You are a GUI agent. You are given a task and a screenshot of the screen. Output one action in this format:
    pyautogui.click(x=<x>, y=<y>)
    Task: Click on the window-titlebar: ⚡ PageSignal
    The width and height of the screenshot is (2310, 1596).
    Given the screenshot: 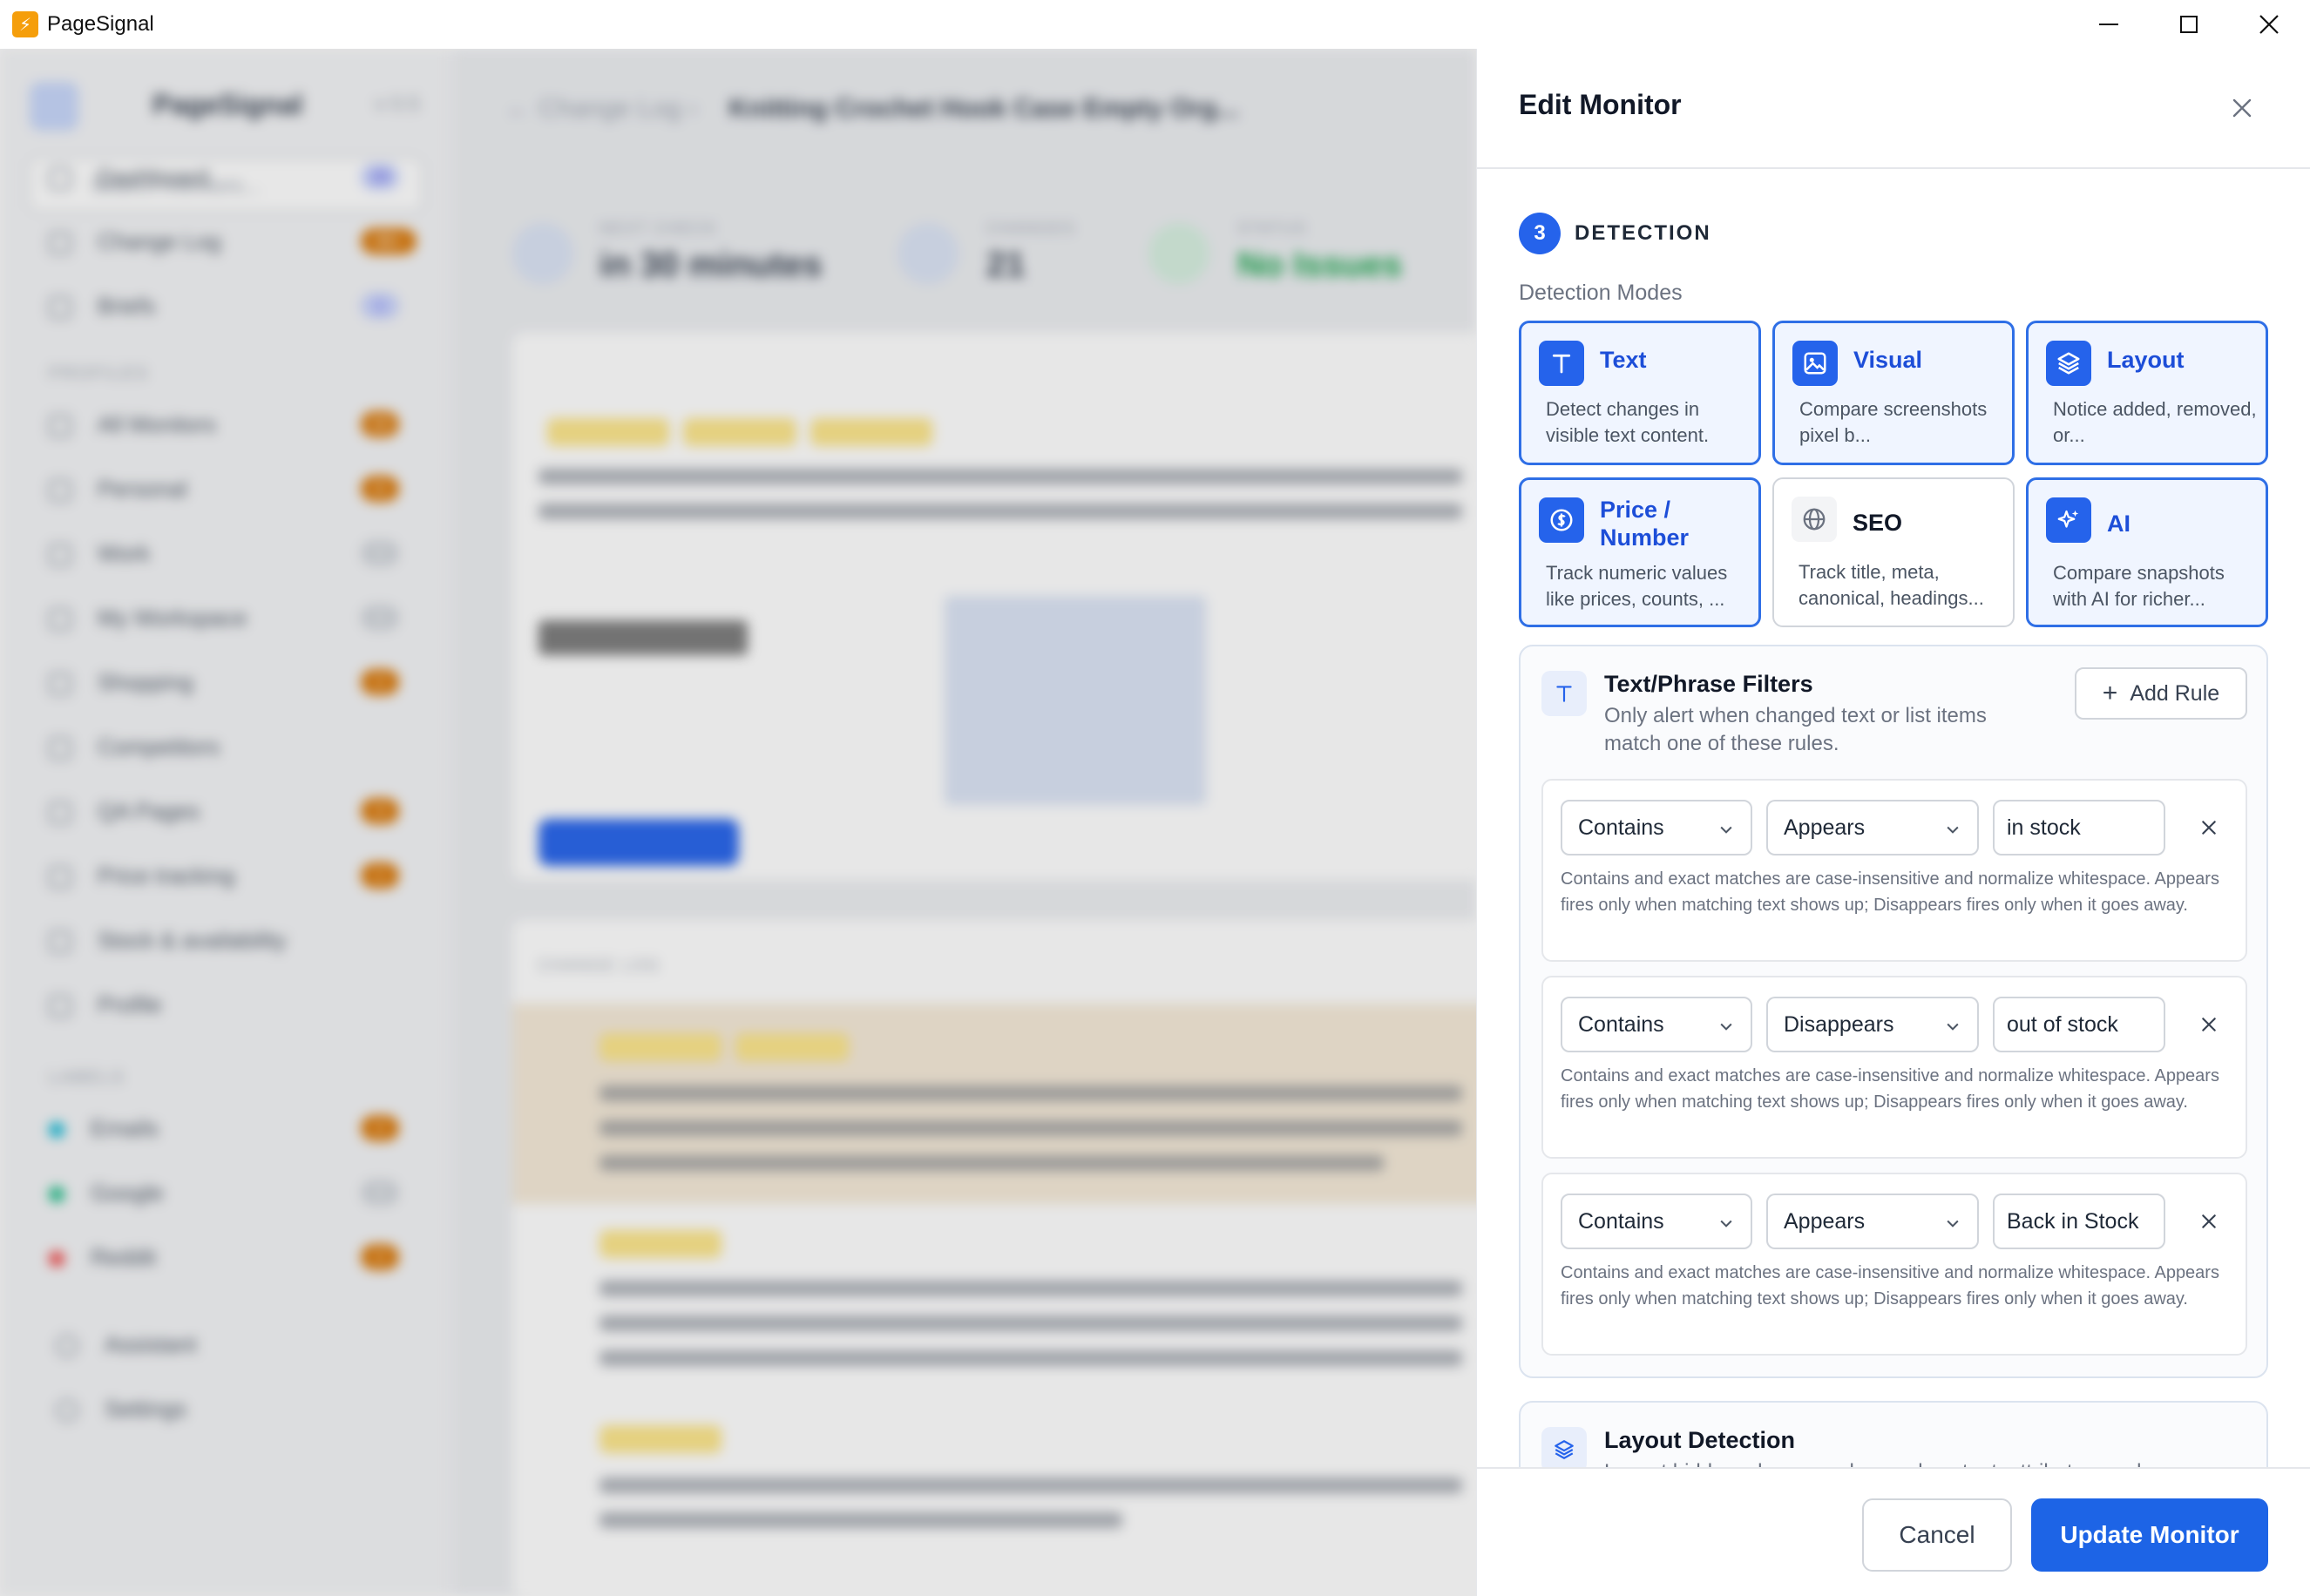 What is the action you would take?
    pyautogui.click(x=1155, y=24)
    